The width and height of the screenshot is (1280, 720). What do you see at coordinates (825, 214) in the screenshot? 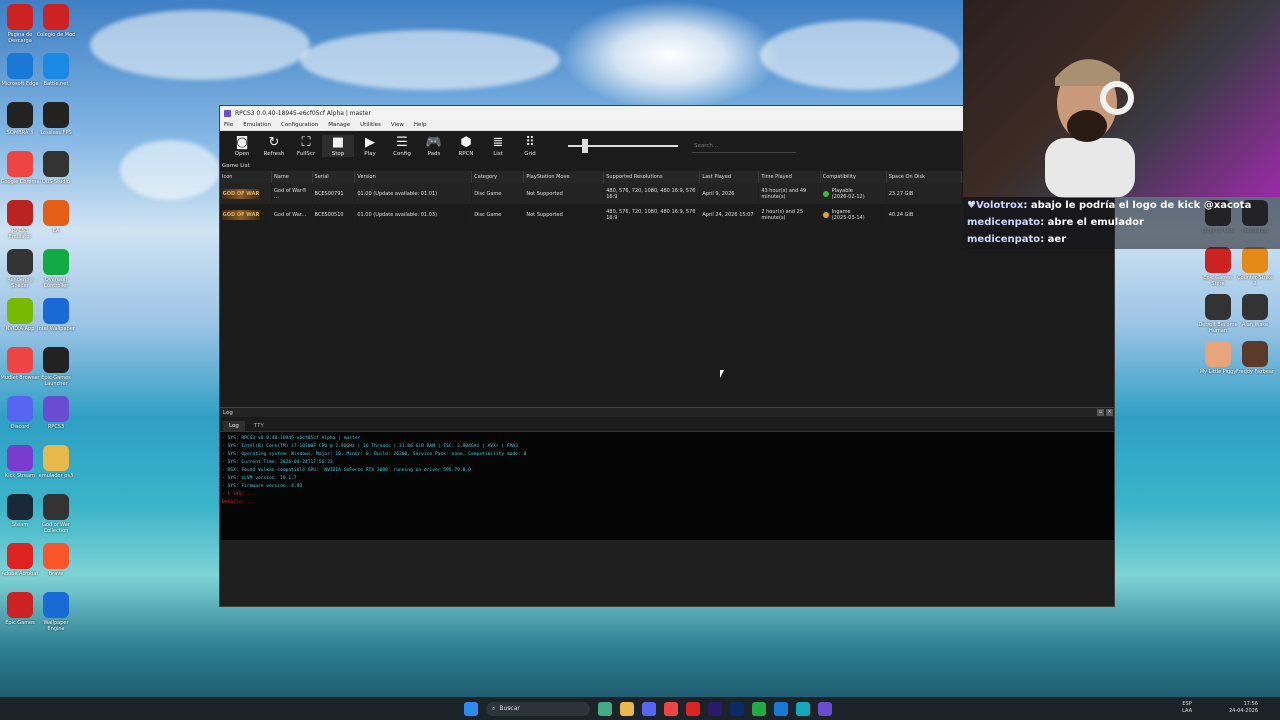
I see `compat-dot-icon` at bounding box center [825, 214].